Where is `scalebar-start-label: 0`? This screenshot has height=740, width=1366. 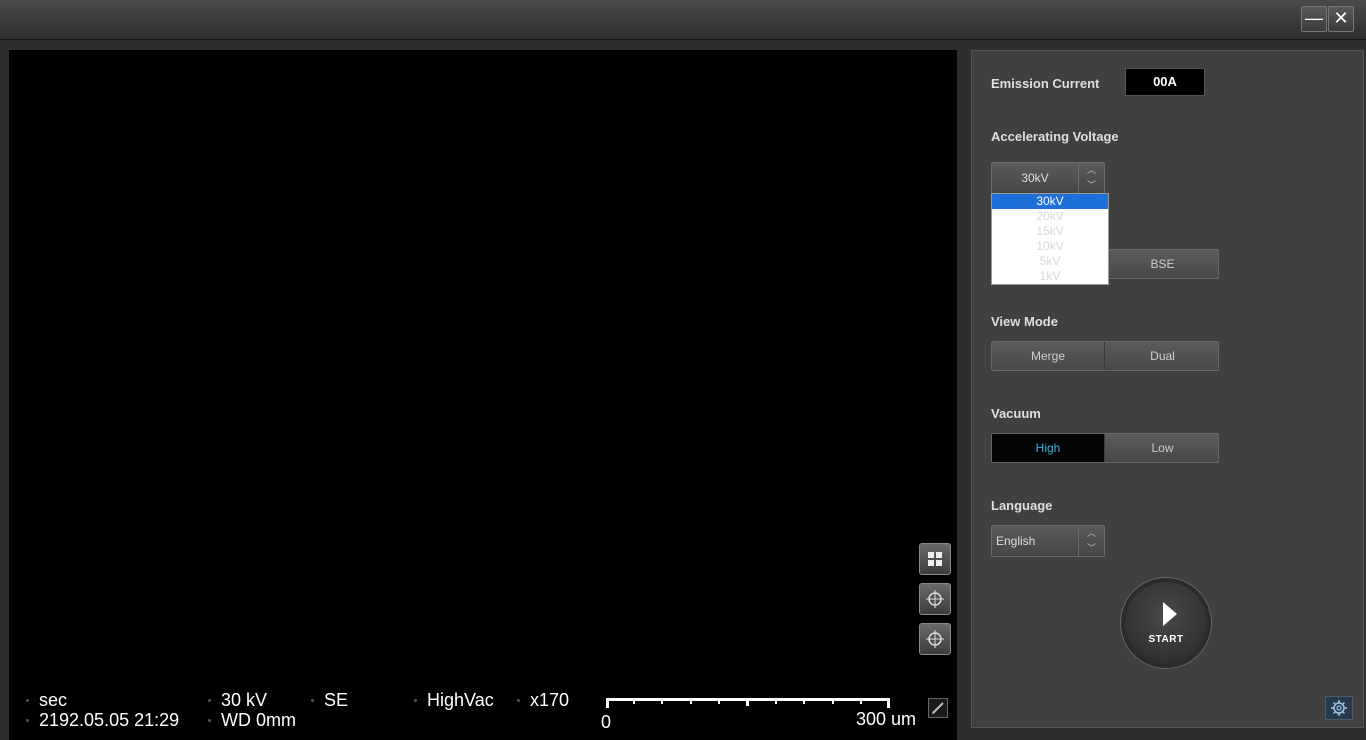 scalebar-start-label: 0 is located at coordinates (606, 722).